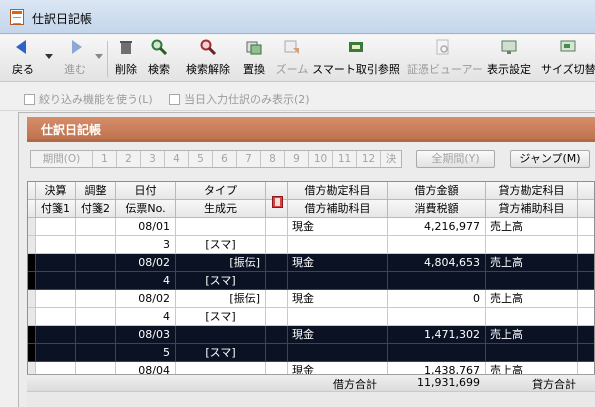 This screenshot has height=407, width=595. What do you see at coordinates (448, 382) in the screenshot?
I see `debit-total-value: 11,931,699` at bounding box center [448, 382].